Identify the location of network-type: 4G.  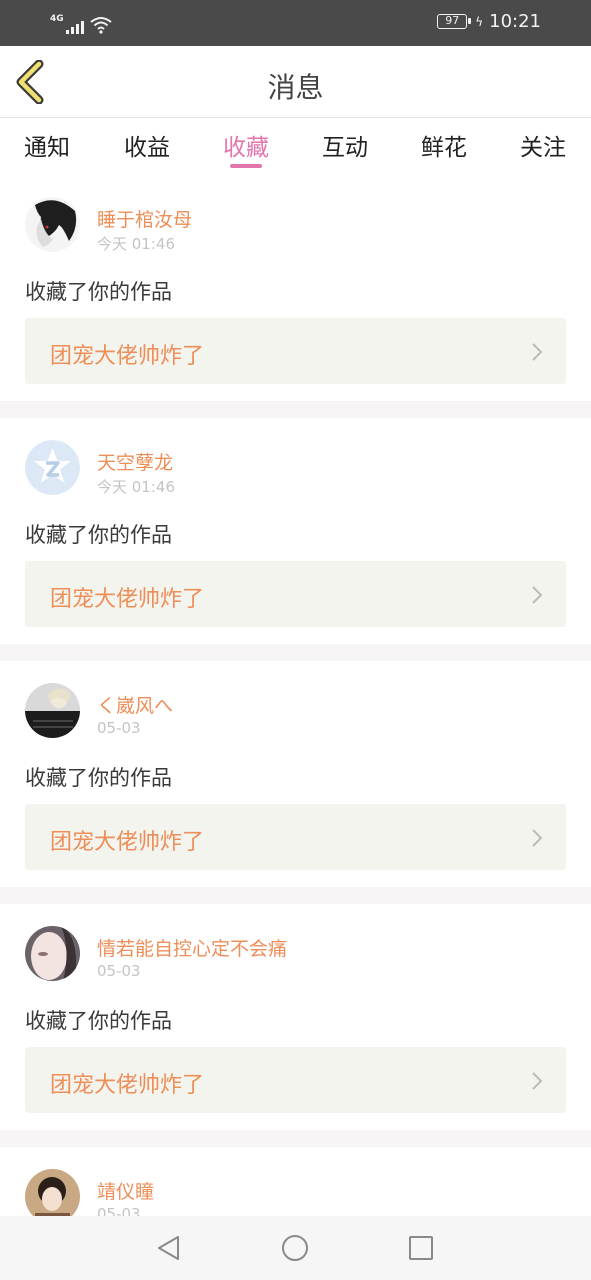
(57, 19).